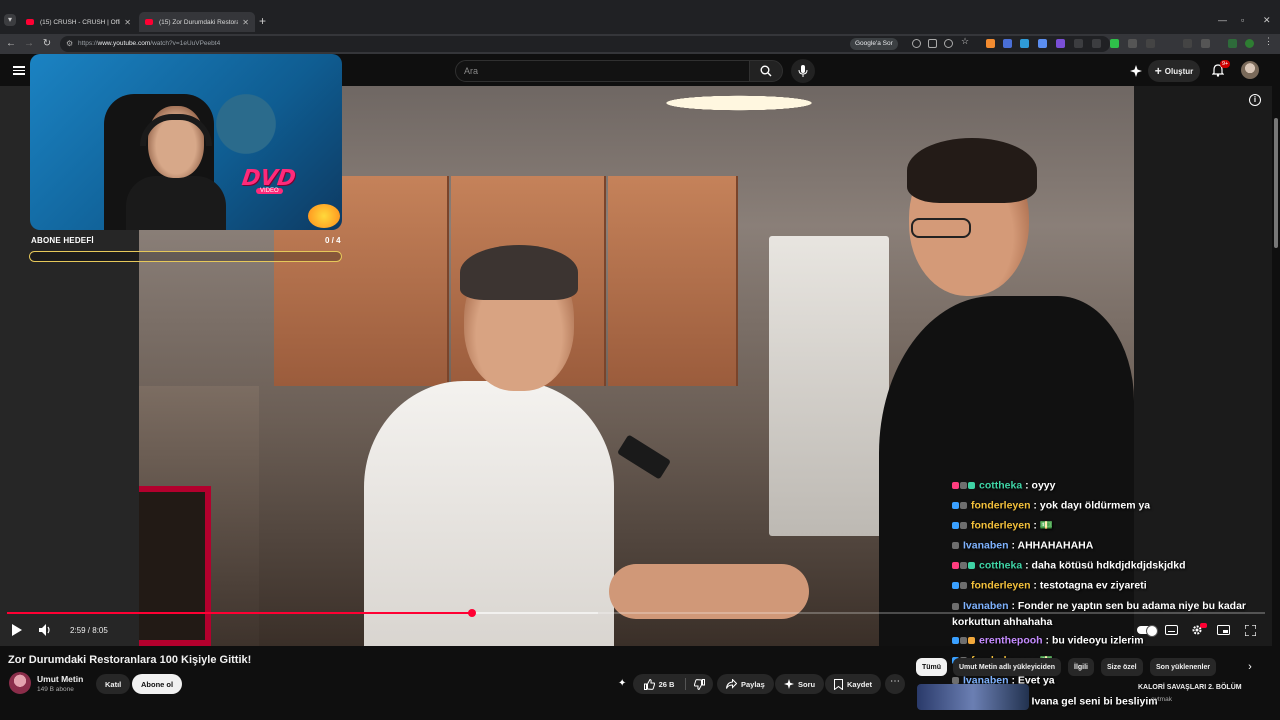  What do you see at coordinates (157, 684) in the screenshot?
I see `subscribe-button: Abone ol` at bounding box center [157, 684].